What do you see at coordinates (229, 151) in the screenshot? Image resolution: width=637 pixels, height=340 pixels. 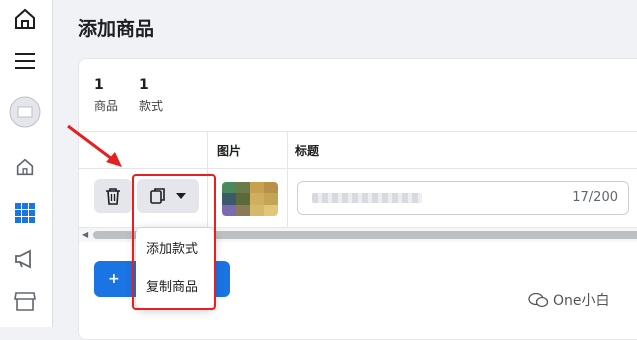 I see `column-header-image: 图片` at bounding box center [229, 151].